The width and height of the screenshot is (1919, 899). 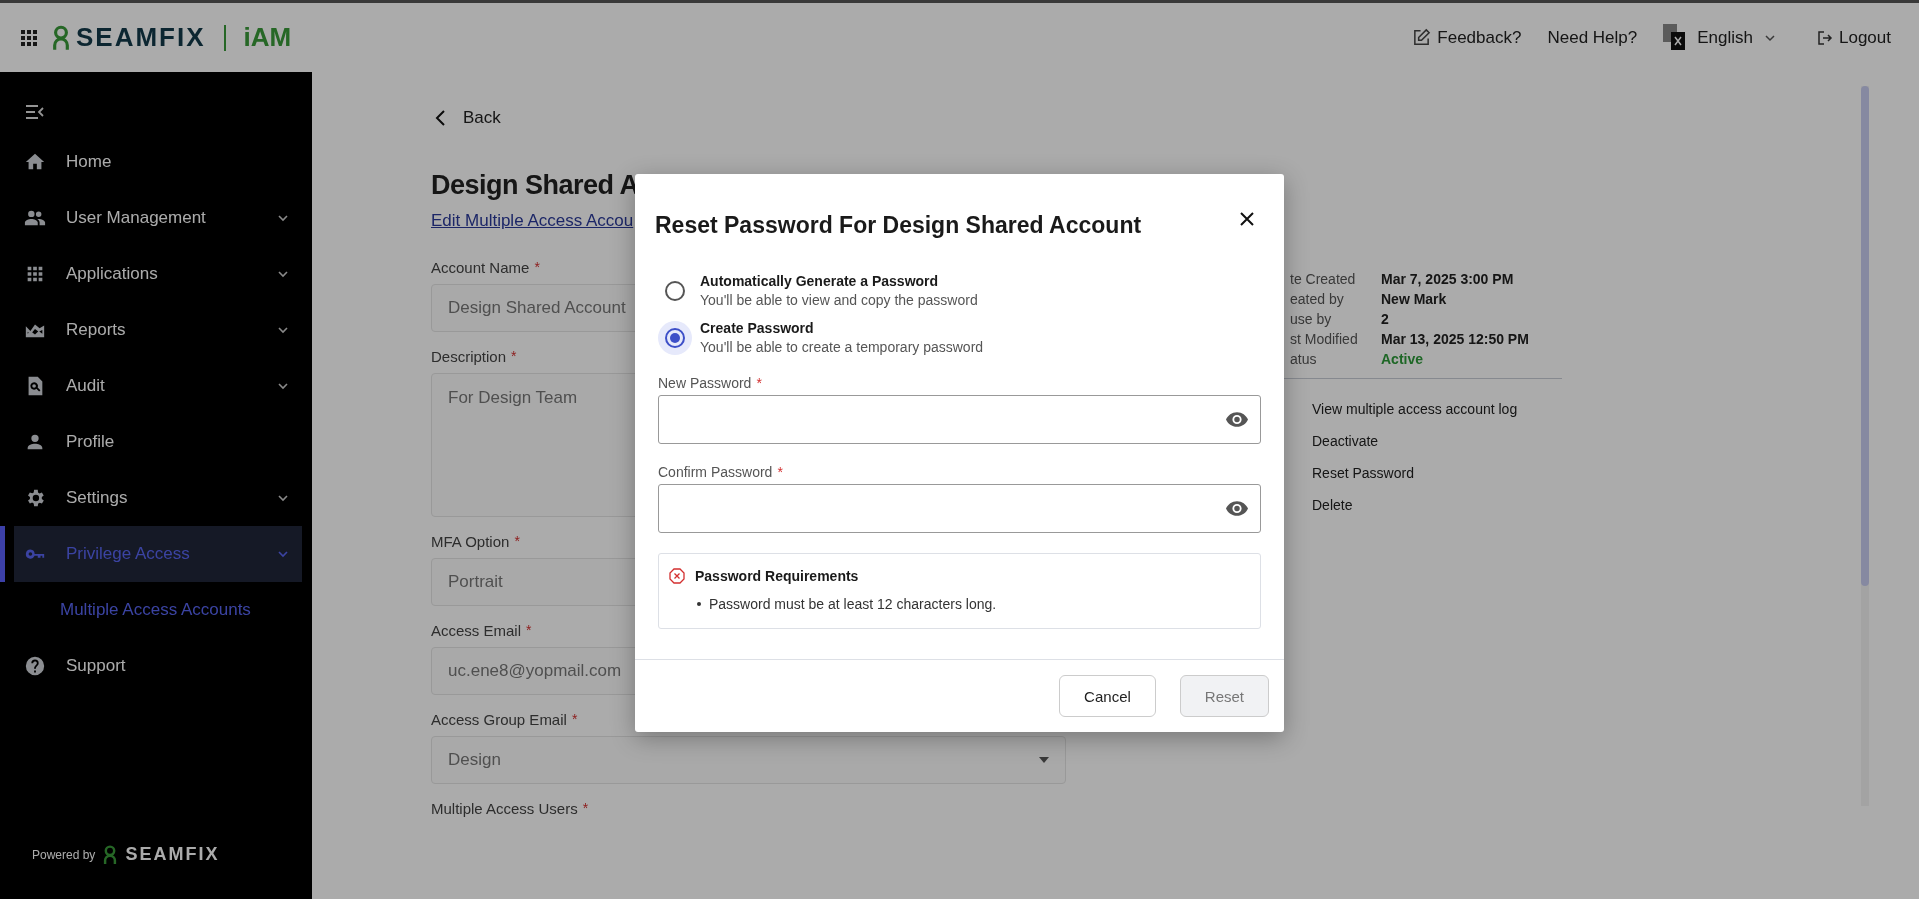 What do you see at coordinates (1402, 359) in the screenshot?
I see `detail-value: Active` at bounding box center [1402, 359].